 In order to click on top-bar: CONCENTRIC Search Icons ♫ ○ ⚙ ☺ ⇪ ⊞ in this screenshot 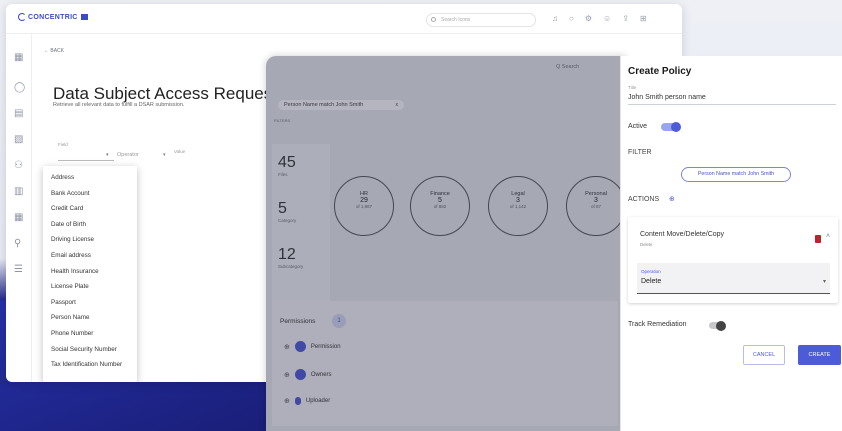, I will do `click(344, 19)`.